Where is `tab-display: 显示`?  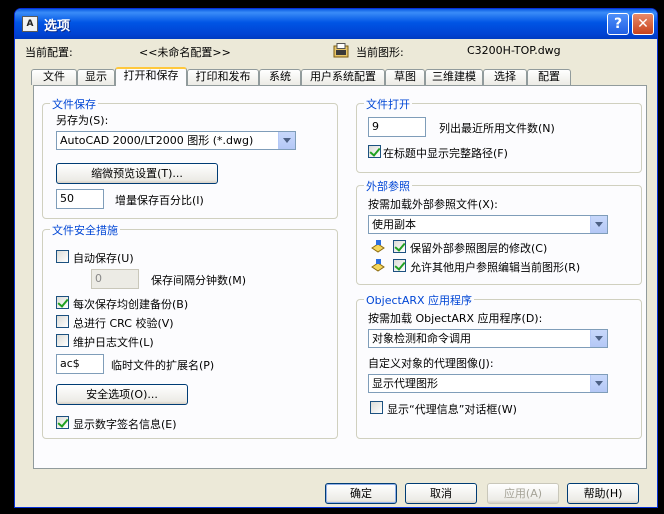
tab-display: 显示 is located at coordinates (96, 77).